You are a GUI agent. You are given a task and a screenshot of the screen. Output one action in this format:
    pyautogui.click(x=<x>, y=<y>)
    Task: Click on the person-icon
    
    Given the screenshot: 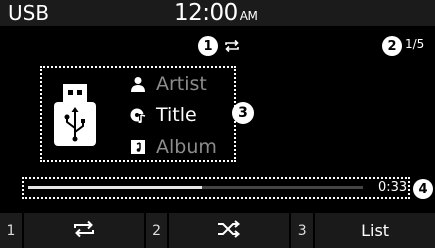 What is the action you would take?
    pyautogui.click(x=138, y=84)
    